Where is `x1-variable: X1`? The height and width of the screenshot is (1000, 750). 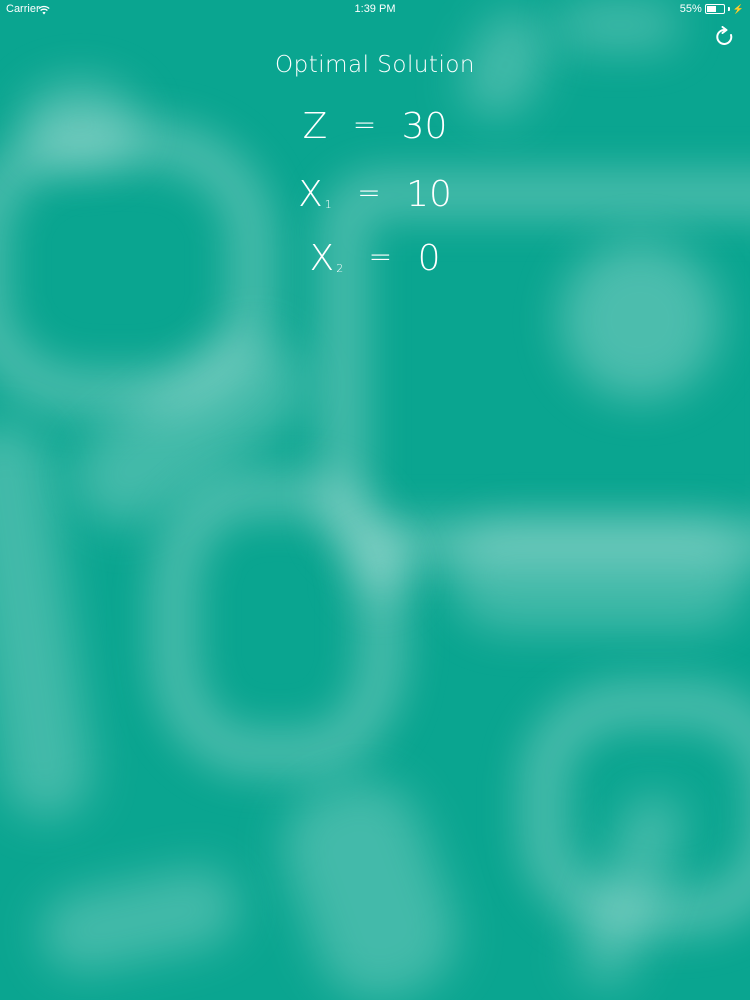 x1-variable: X1 is located at coordinates (315, 194).